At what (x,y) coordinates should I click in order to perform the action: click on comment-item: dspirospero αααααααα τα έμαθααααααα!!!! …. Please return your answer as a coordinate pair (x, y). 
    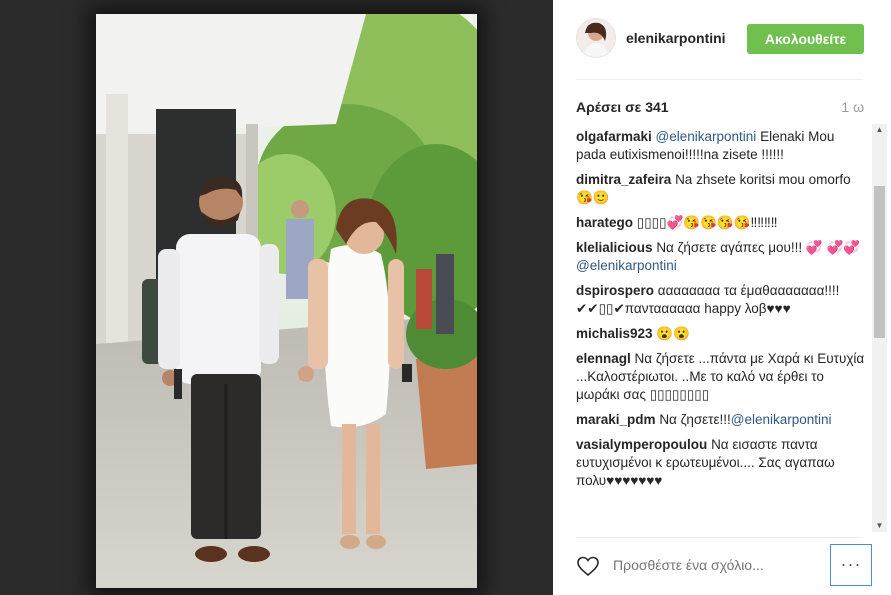
    Looking at the image, I should click on (721, 300).